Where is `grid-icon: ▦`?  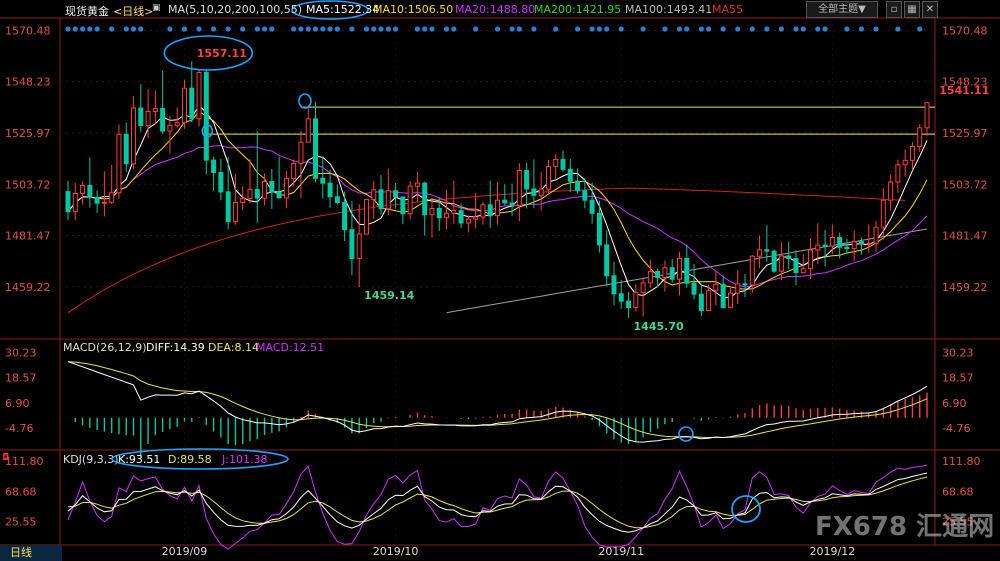 grid-icon: ▦ is located at coordinates (912, 9).